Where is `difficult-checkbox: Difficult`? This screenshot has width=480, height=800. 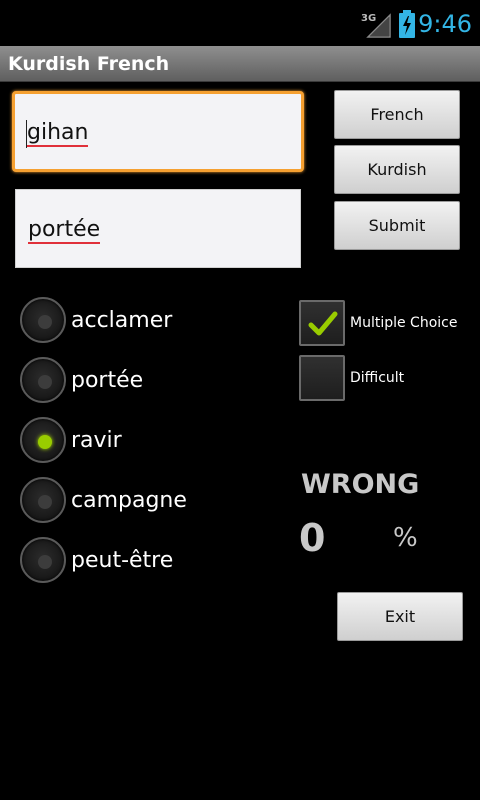
difficult-checkbox: Difficult is located at coordinates (384, 378).